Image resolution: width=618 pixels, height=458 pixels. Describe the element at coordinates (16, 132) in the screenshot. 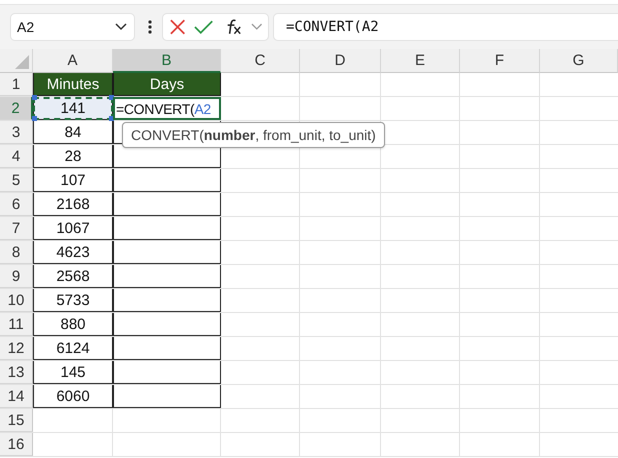

I see `row-header: 3` at that location.